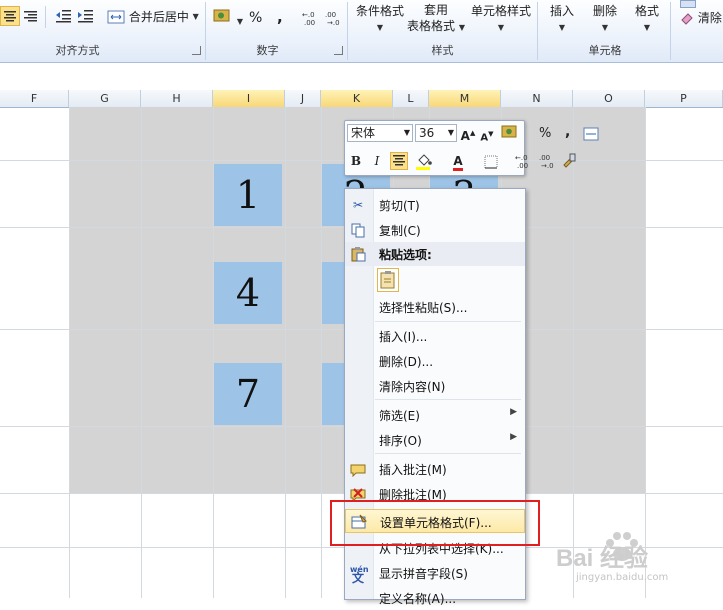  Describe the element at coordinates (10, 16) in the screenshot. I see `align-center-button` at that location.